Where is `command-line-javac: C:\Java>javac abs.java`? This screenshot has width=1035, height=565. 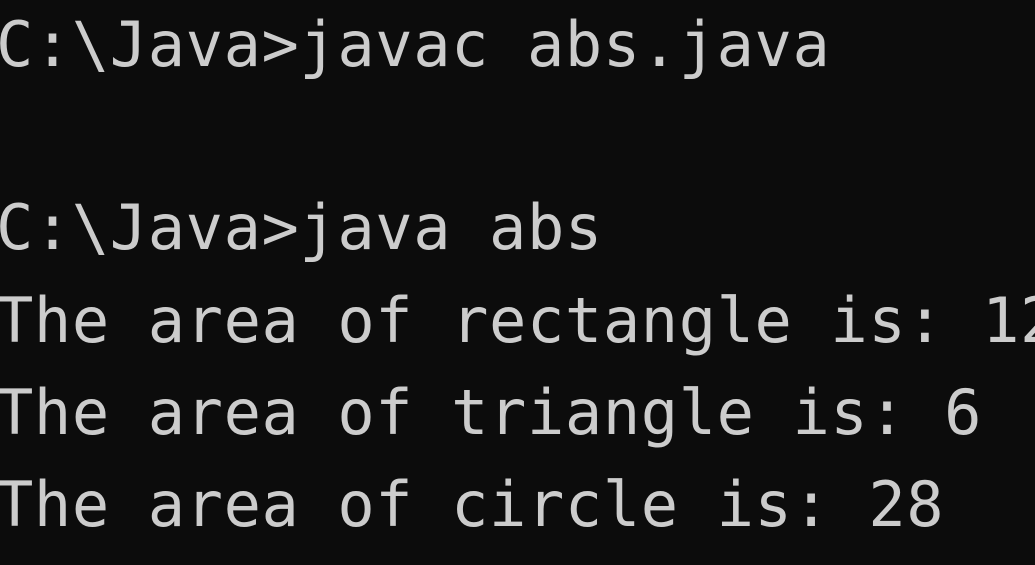
command-line-javac: C:\Java>javac abs.java is located at coordinates (415, 44).